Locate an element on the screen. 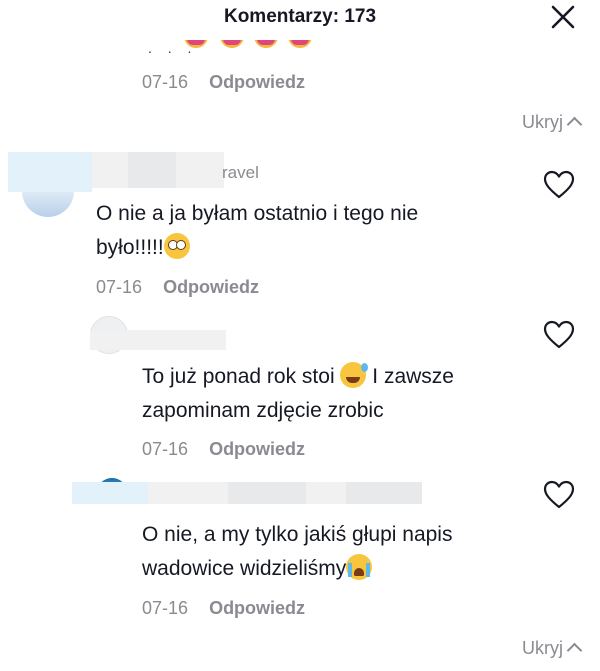 The height and width of the screenshot is (671, 600). previous-comment-meta: 07-16 Odpowiedz is located at coordinates (223, 82).